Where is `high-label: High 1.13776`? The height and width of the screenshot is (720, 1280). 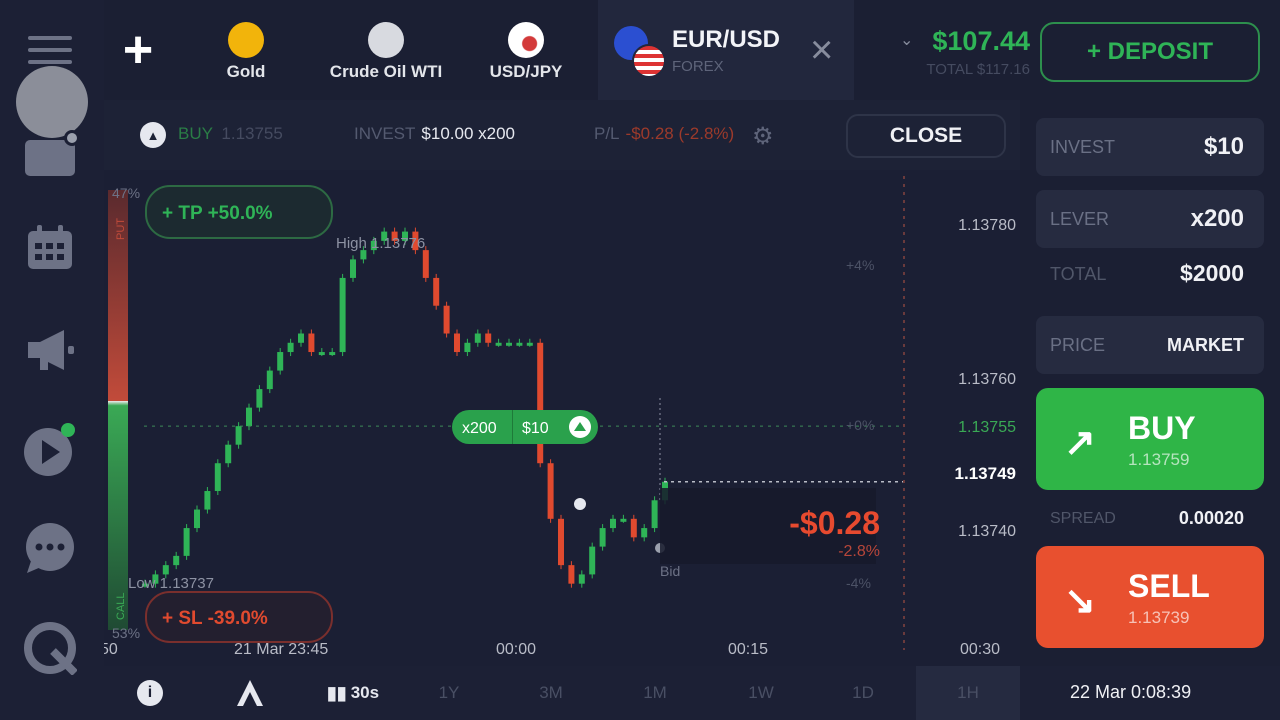 high-label: High 1.13776 is located at coordinates (380, 243).